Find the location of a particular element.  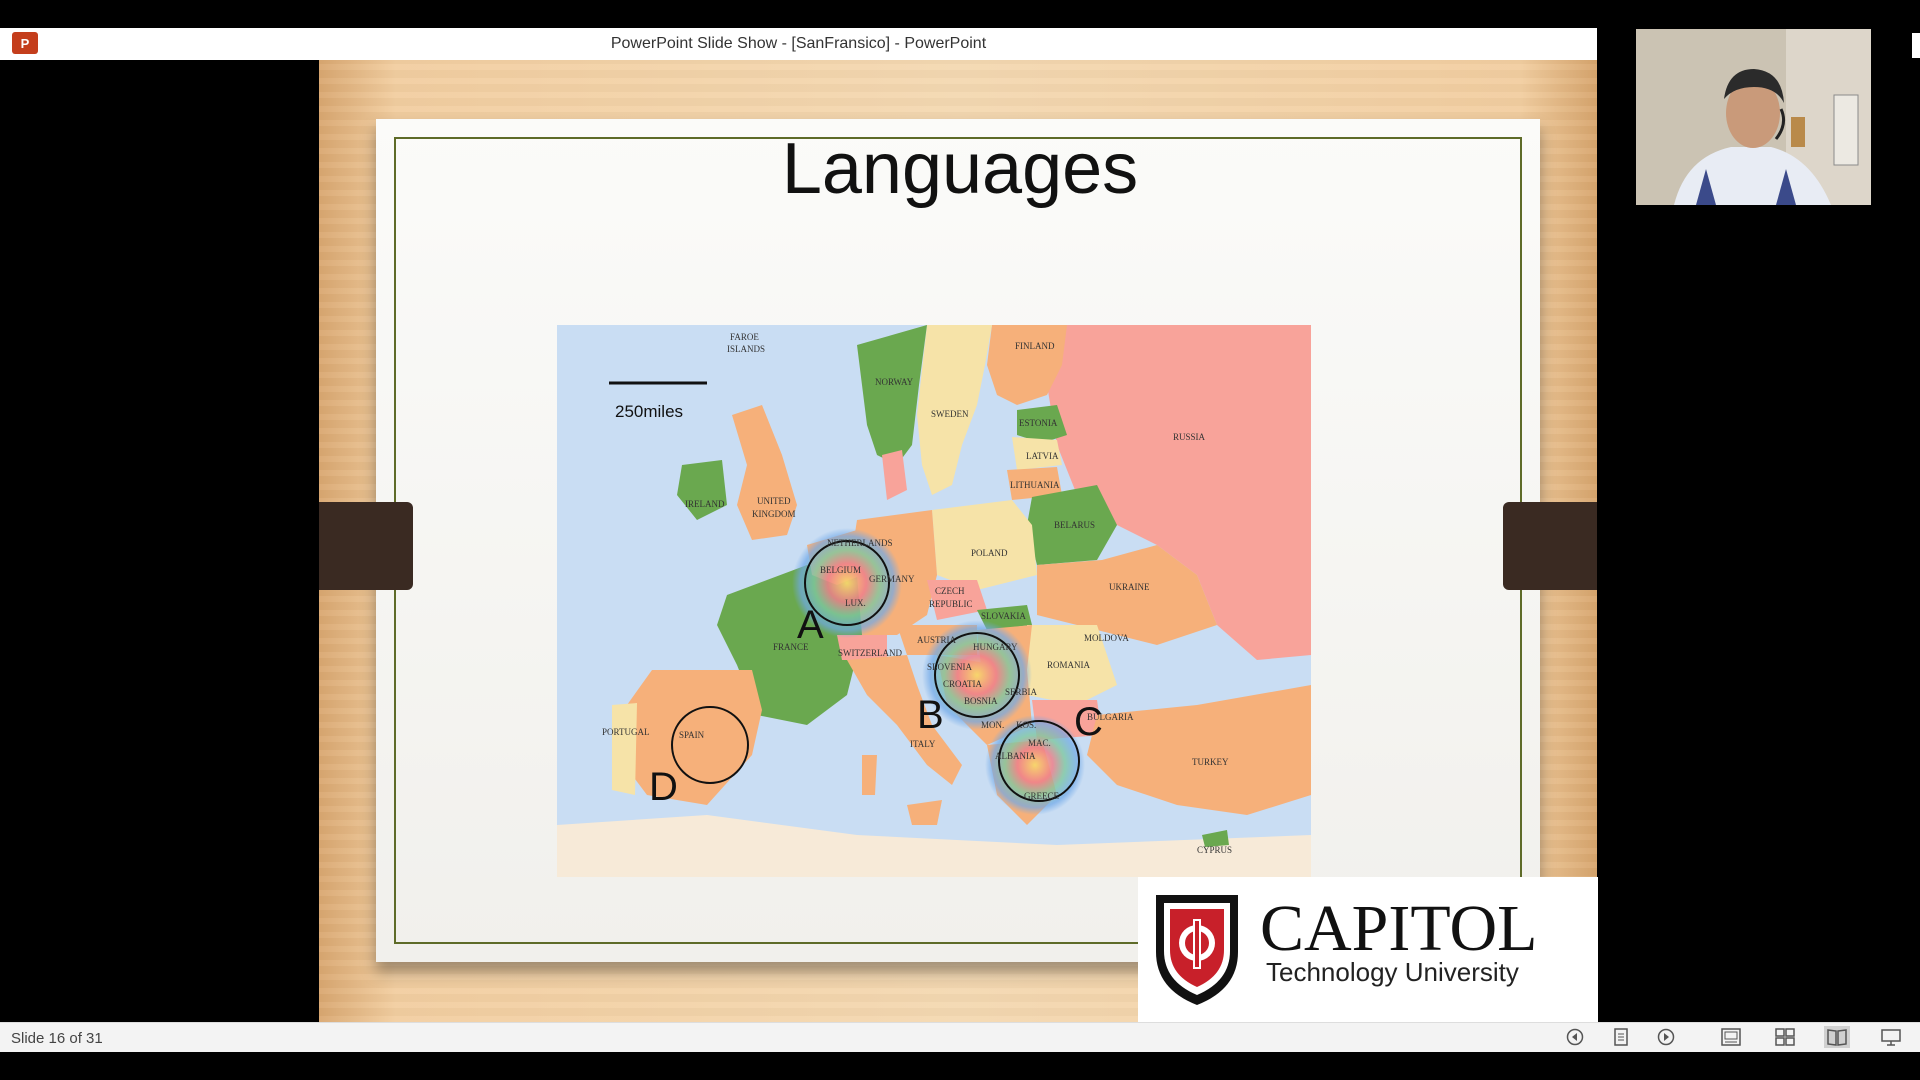

label-czech-2: REPUBLIC is located at coordinates (951, 604).